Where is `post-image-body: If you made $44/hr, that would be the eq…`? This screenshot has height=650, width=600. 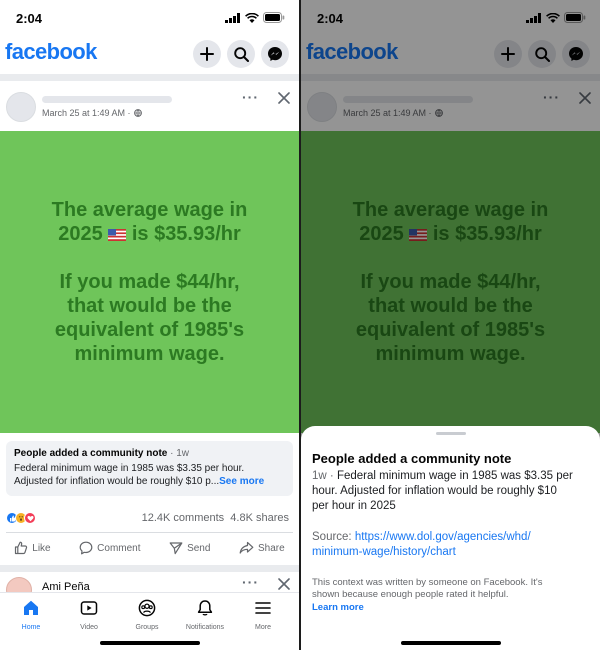
post-image-body: If you made $44/hr, that would be the eq… is located at coordinates (149, 318).